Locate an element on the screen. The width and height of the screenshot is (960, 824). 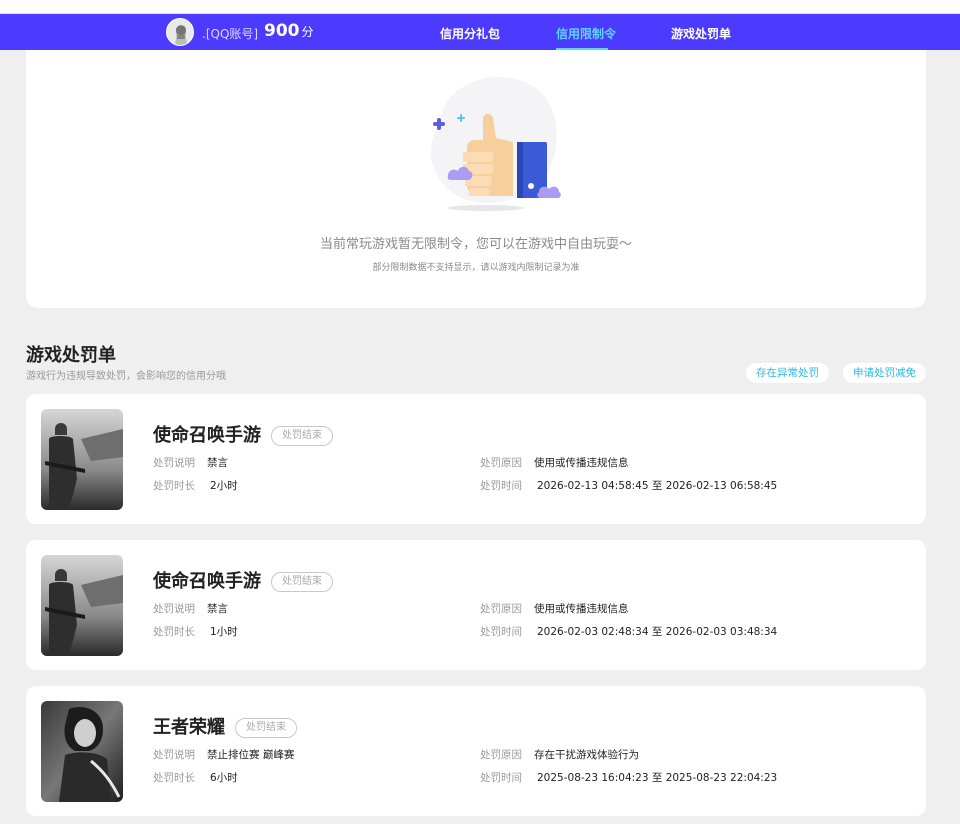
empty-message: 当前常玩游戏暂无限制令，您可以在游戏中自由玩耍～ is located at coordinates (475, 244).